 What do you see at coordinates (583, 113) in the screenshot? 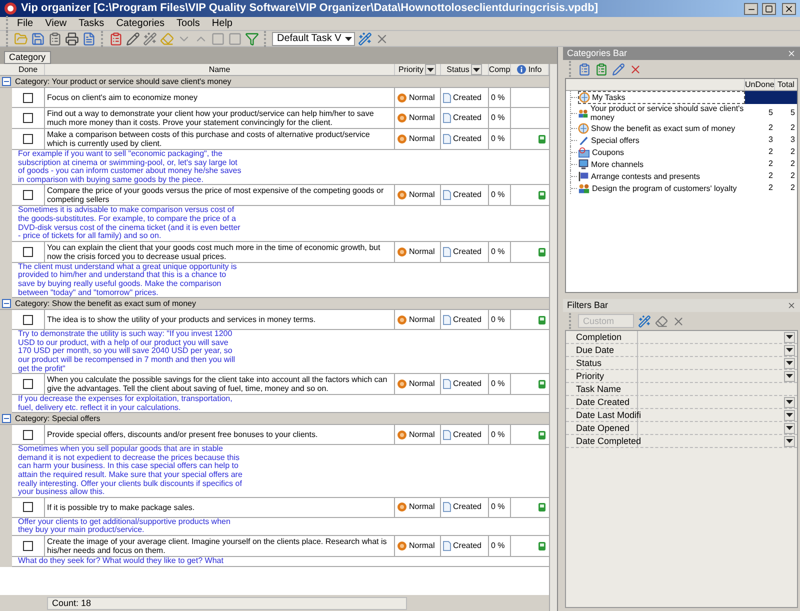
I see `people-icon` at bounding box center [583, 113].